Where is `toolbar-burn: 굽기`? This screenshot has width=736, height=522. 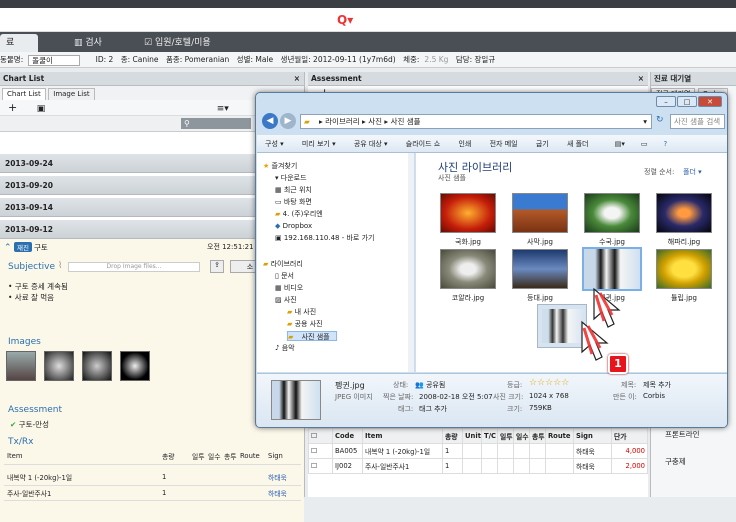
toolbar-burn: 굽기 is located at coordinates (542, 144).